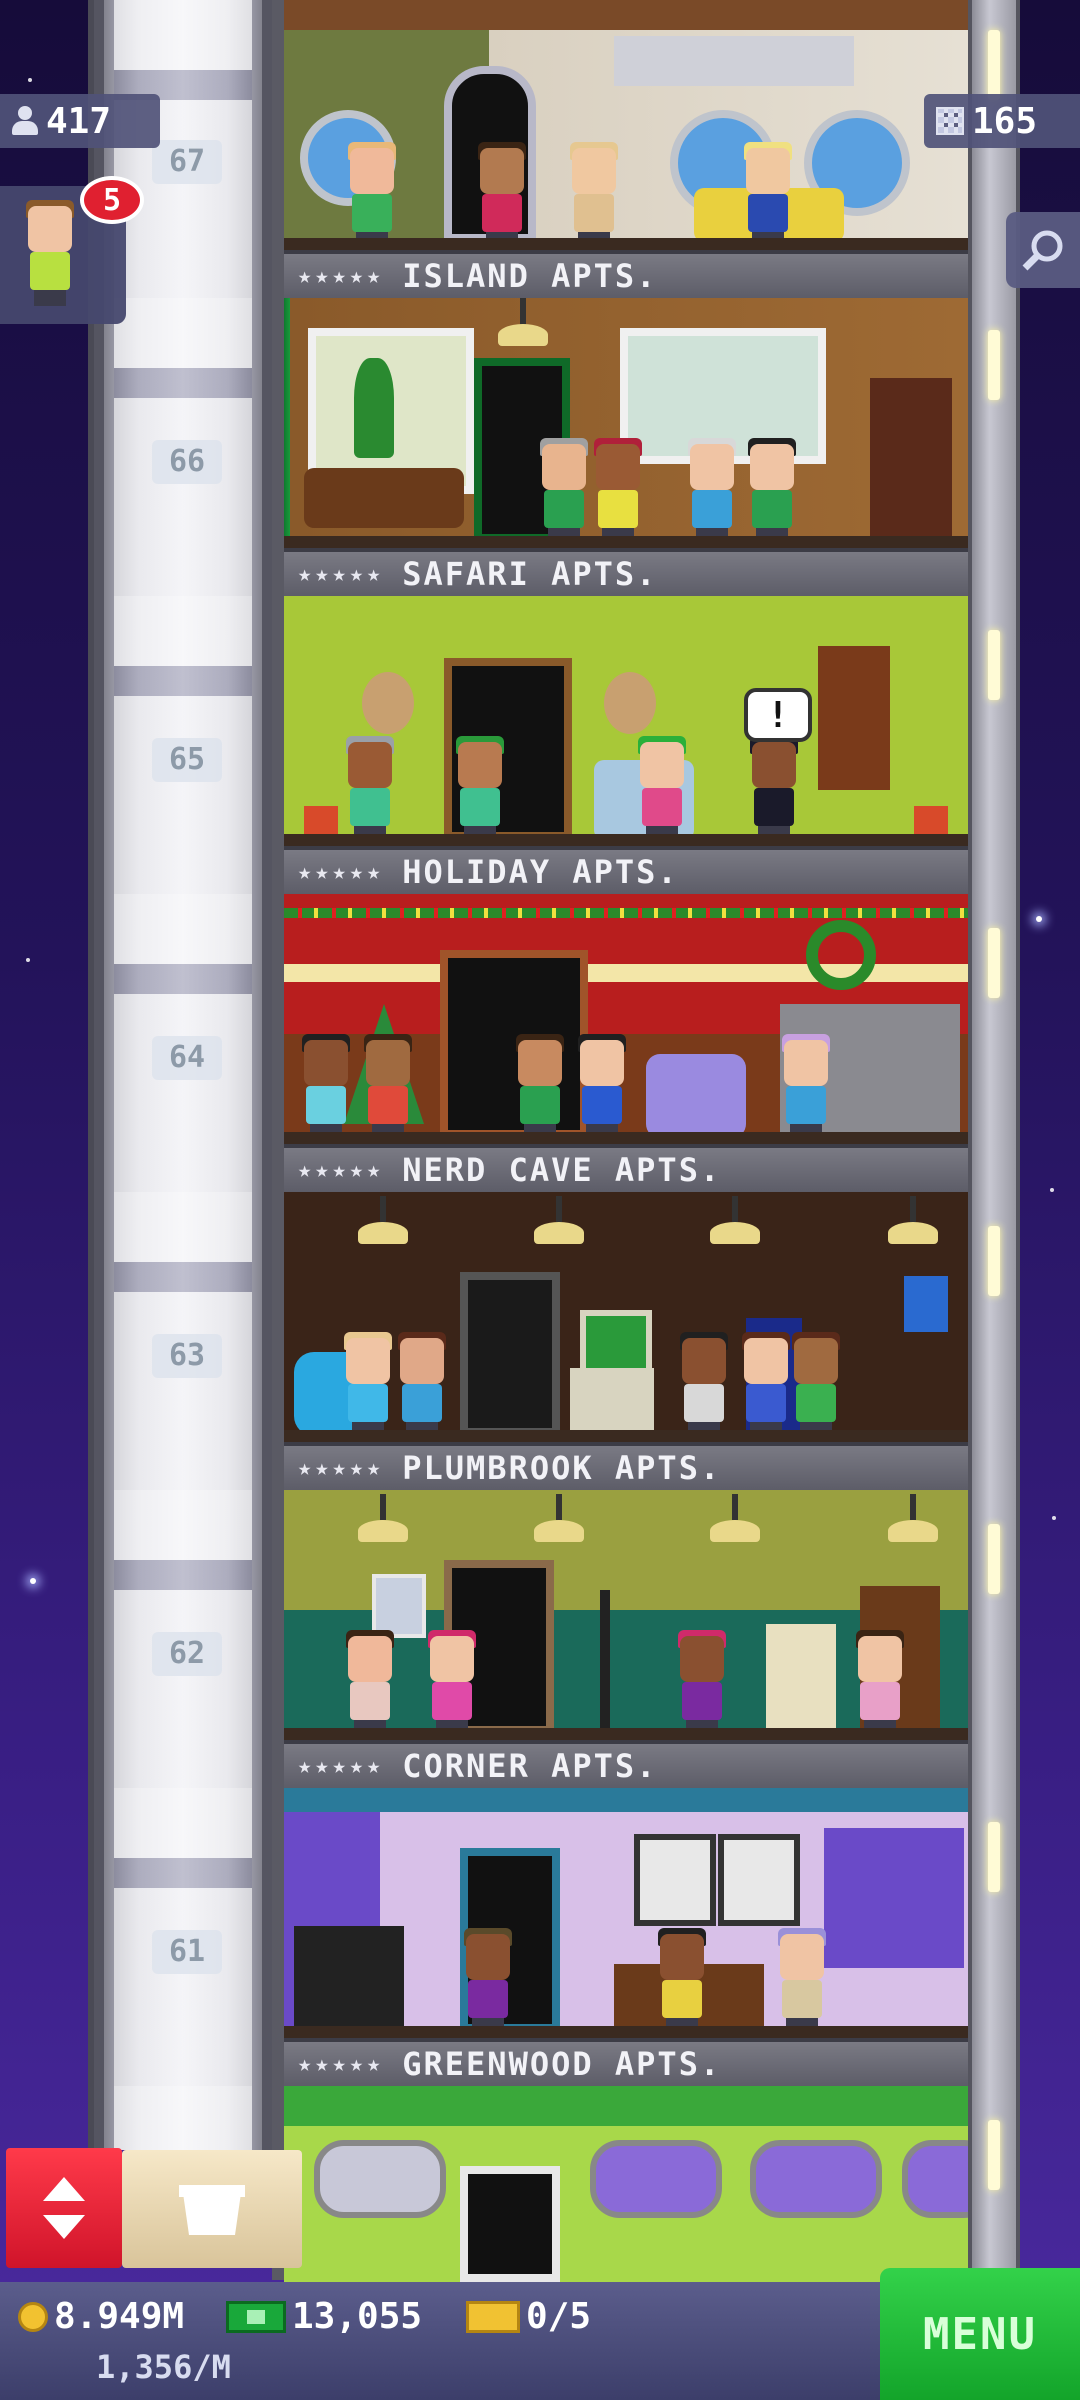 The image size is (1080, 2400). What do you see at coordinates (1043, 250) in the screenshot?
I see `search-button` at bounding box center [1043, 250].